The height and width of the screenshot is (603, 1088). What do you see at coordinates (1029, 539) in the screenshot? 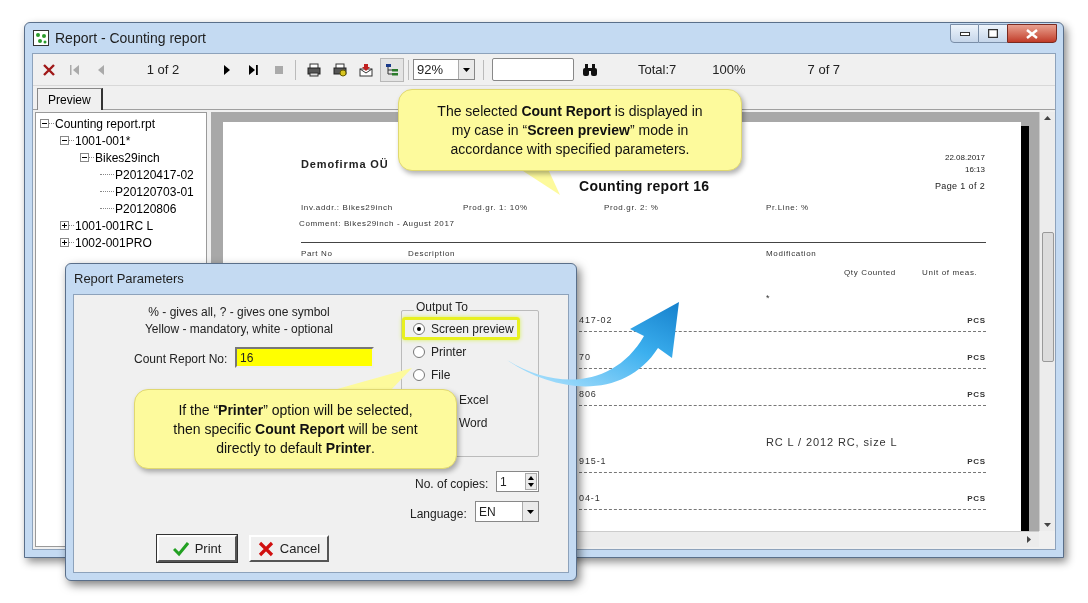
I see `scroll-right-icon` at bounding box center [1029, 539].